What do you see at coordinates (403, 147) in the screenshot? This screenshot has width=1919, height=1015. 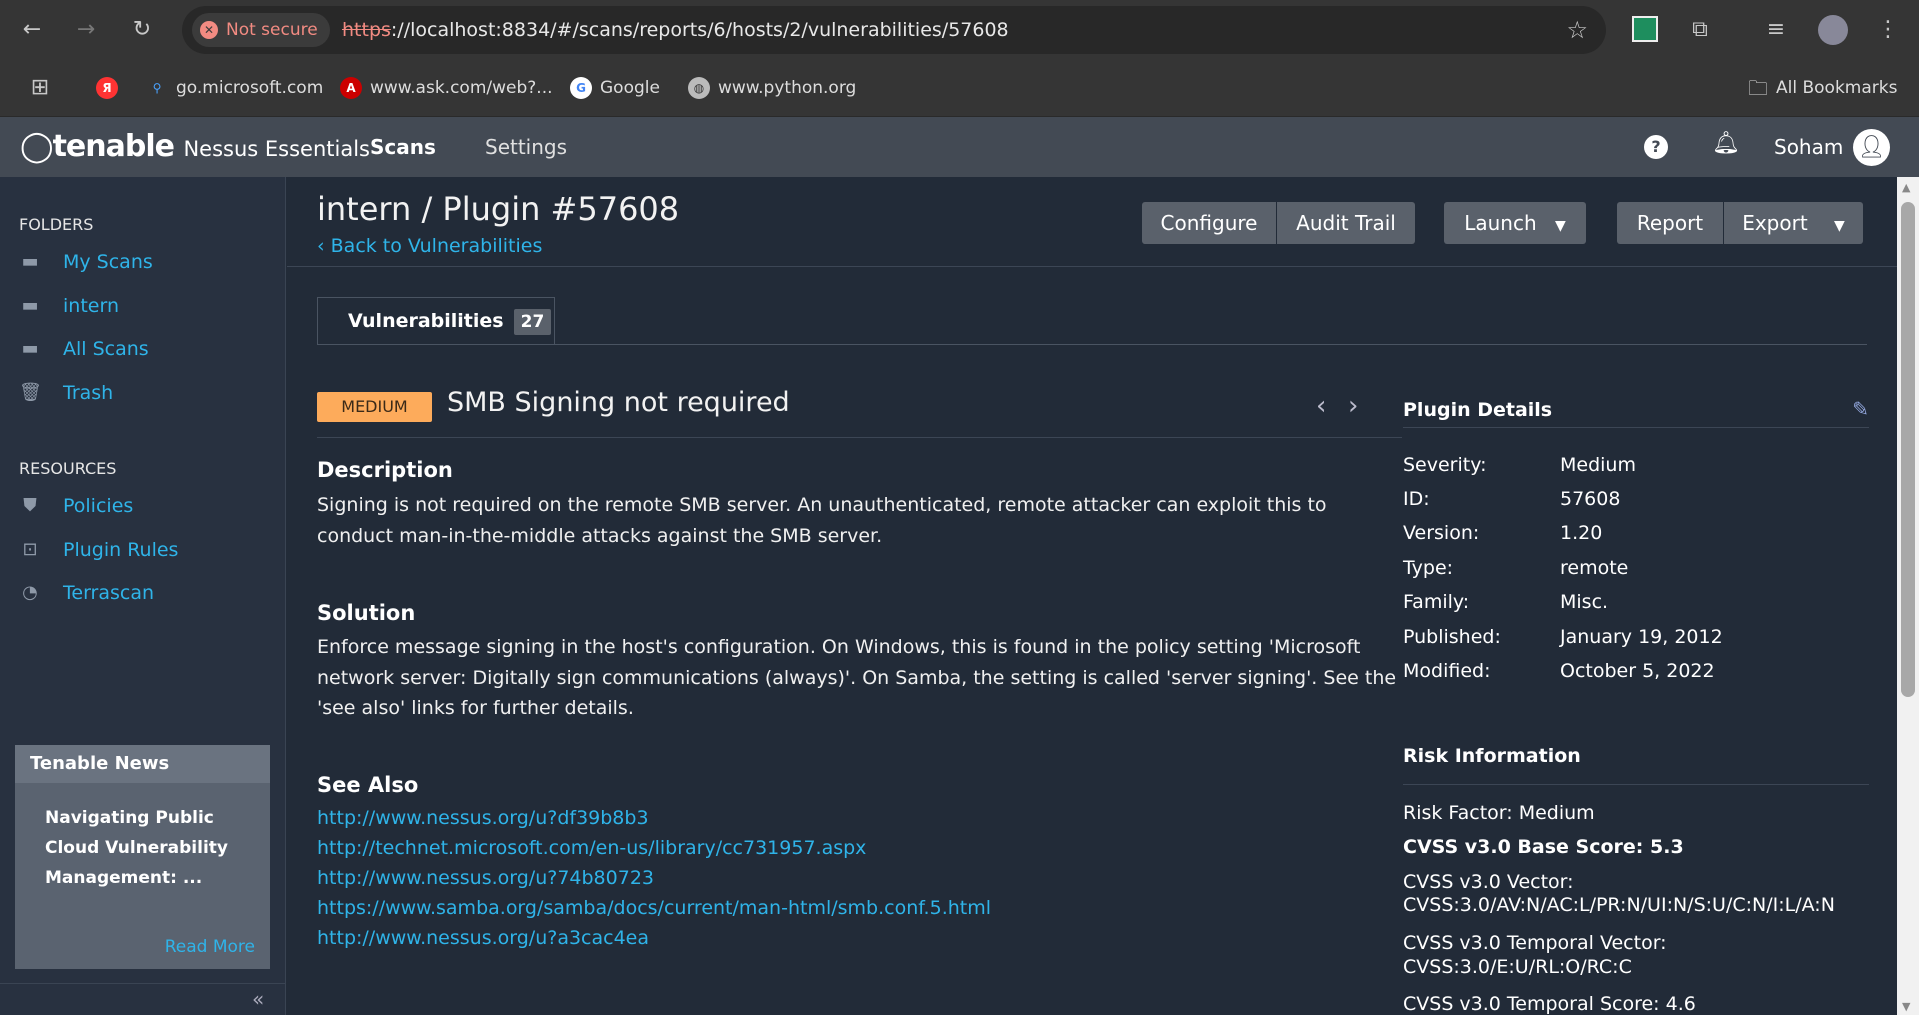 I see `nav-scans: Scans` at bounding box center [403, 147].